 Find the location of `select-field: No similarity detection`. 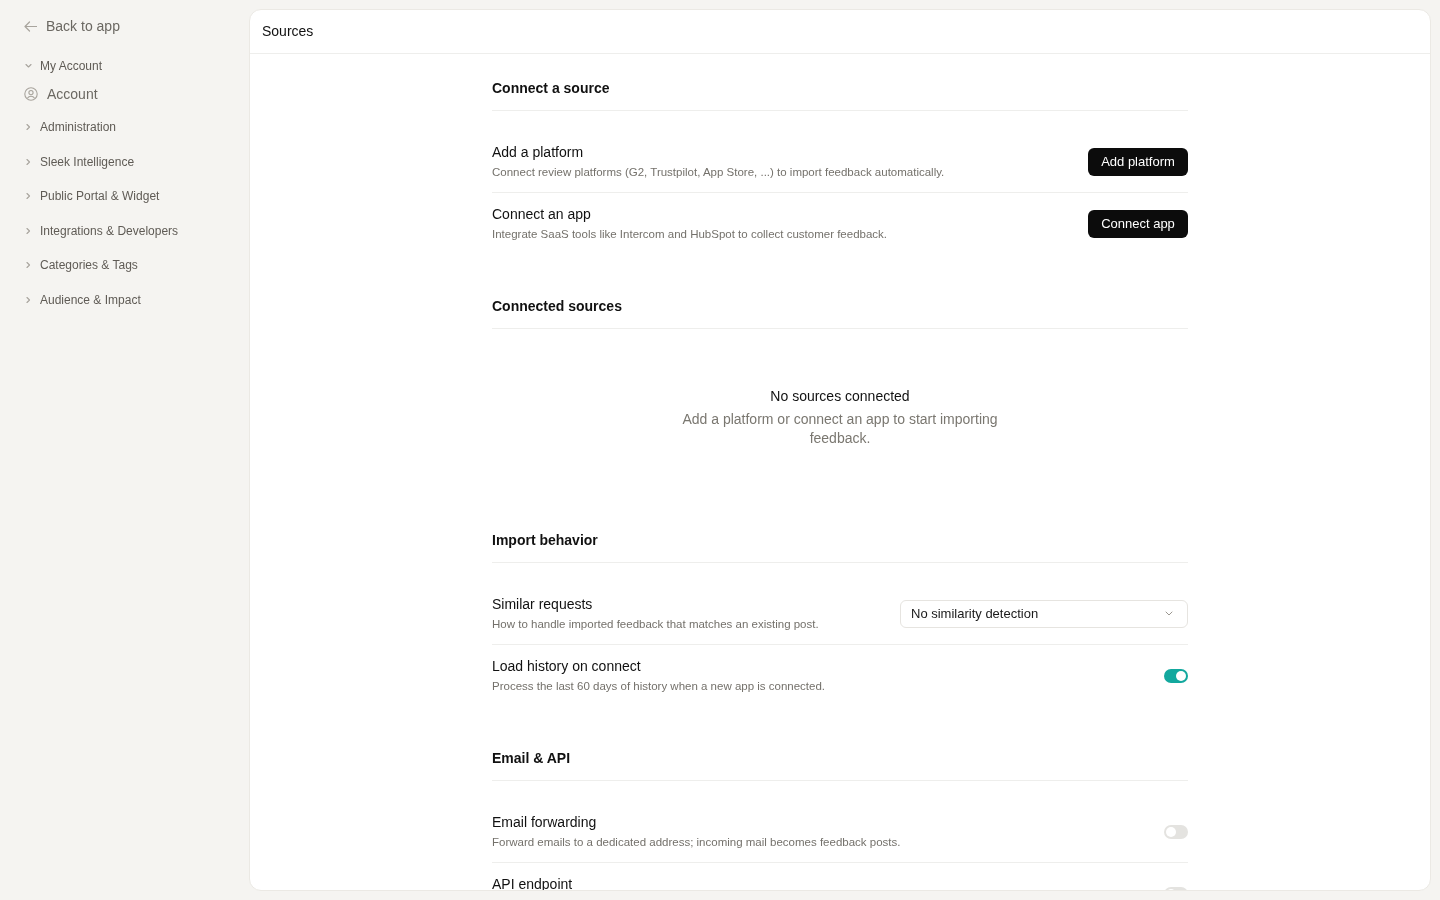

select-field: No similarity detection is located at coordinates (1044, 613).